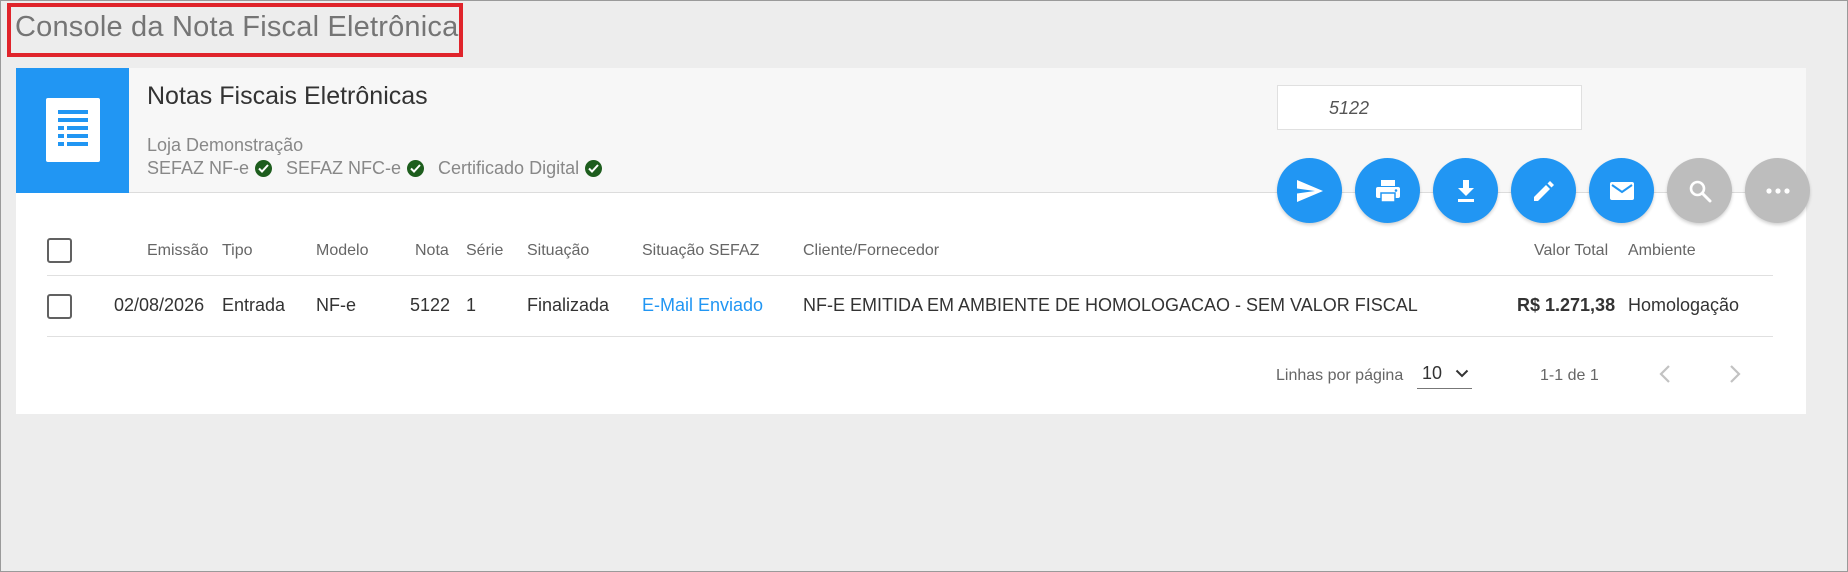 This screenshot has width=1848, height=572. I want to click on download-icon, so click(1465, 190).